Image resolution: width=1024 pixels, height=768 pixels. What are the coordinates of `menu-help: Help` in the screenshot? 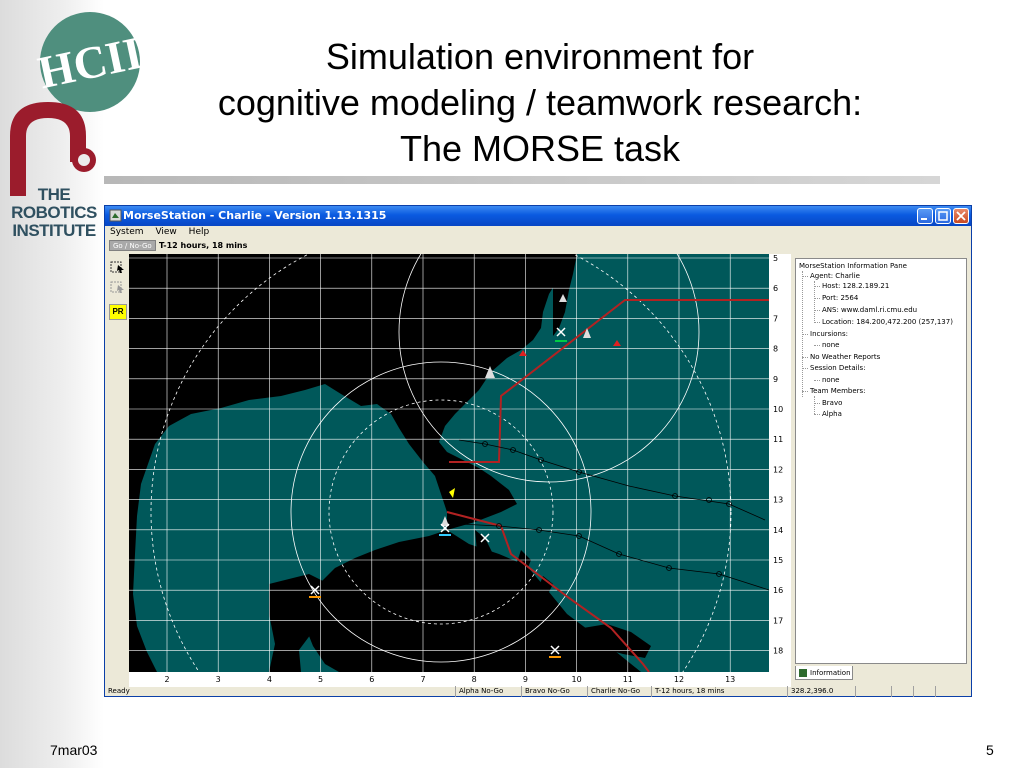 It's located at (199, 232).